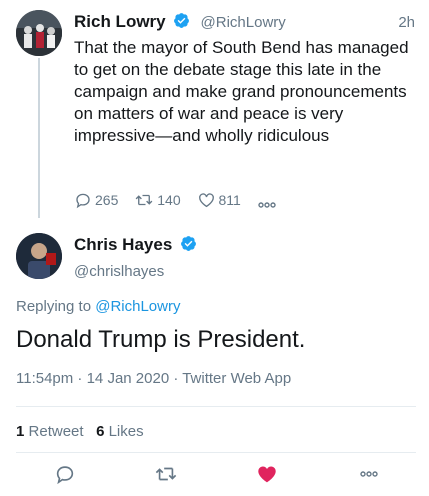 The height and width of the screenshot is (496, 429). I want to click on retweet-stat-label: Retweet, so click(56, 431).